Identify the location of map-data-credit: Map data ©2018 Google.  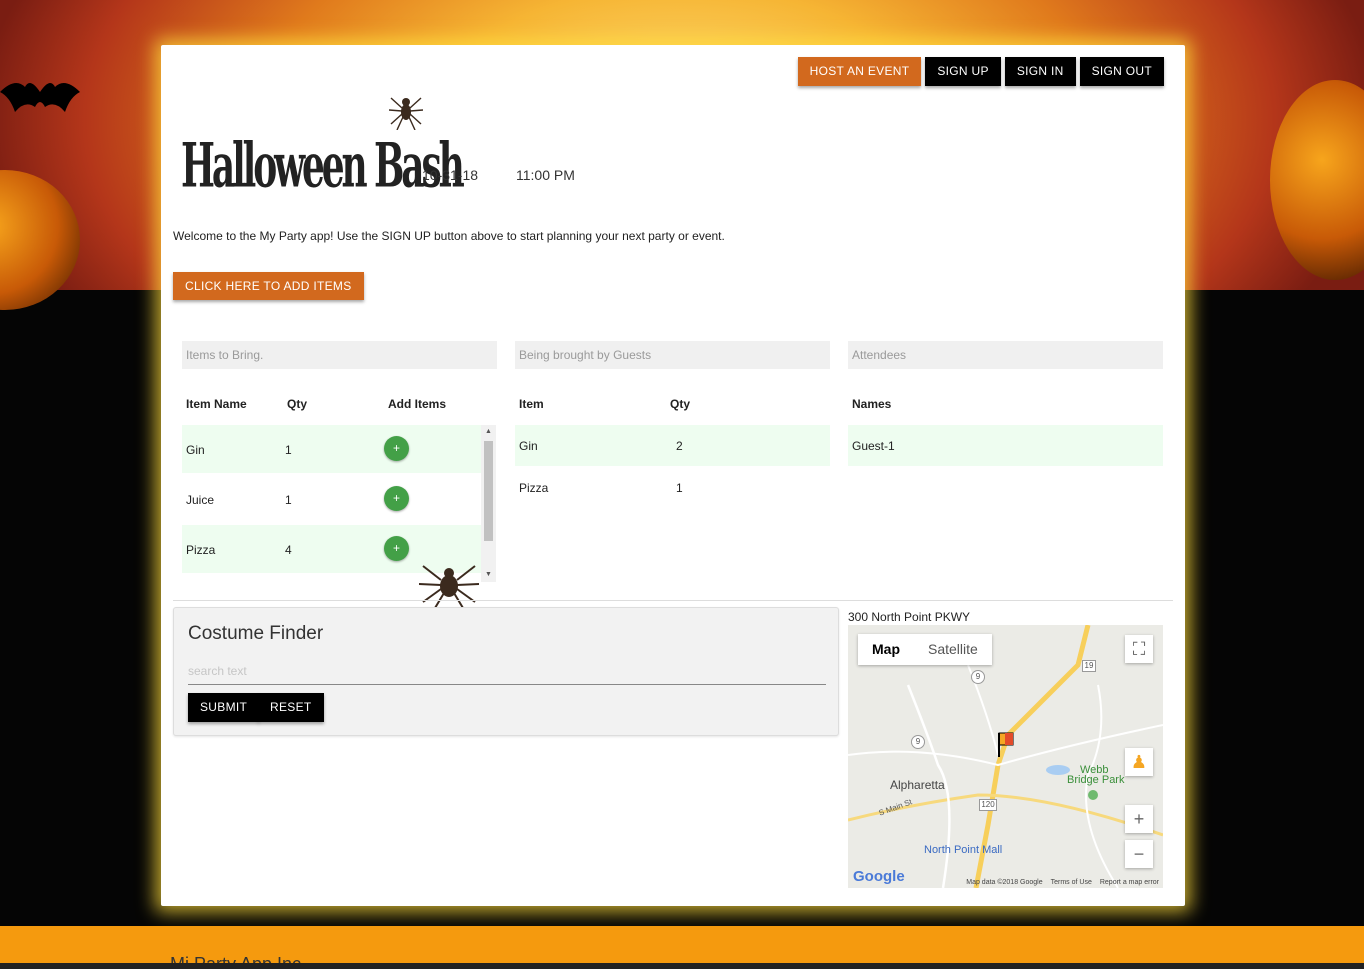
(1004, 882).